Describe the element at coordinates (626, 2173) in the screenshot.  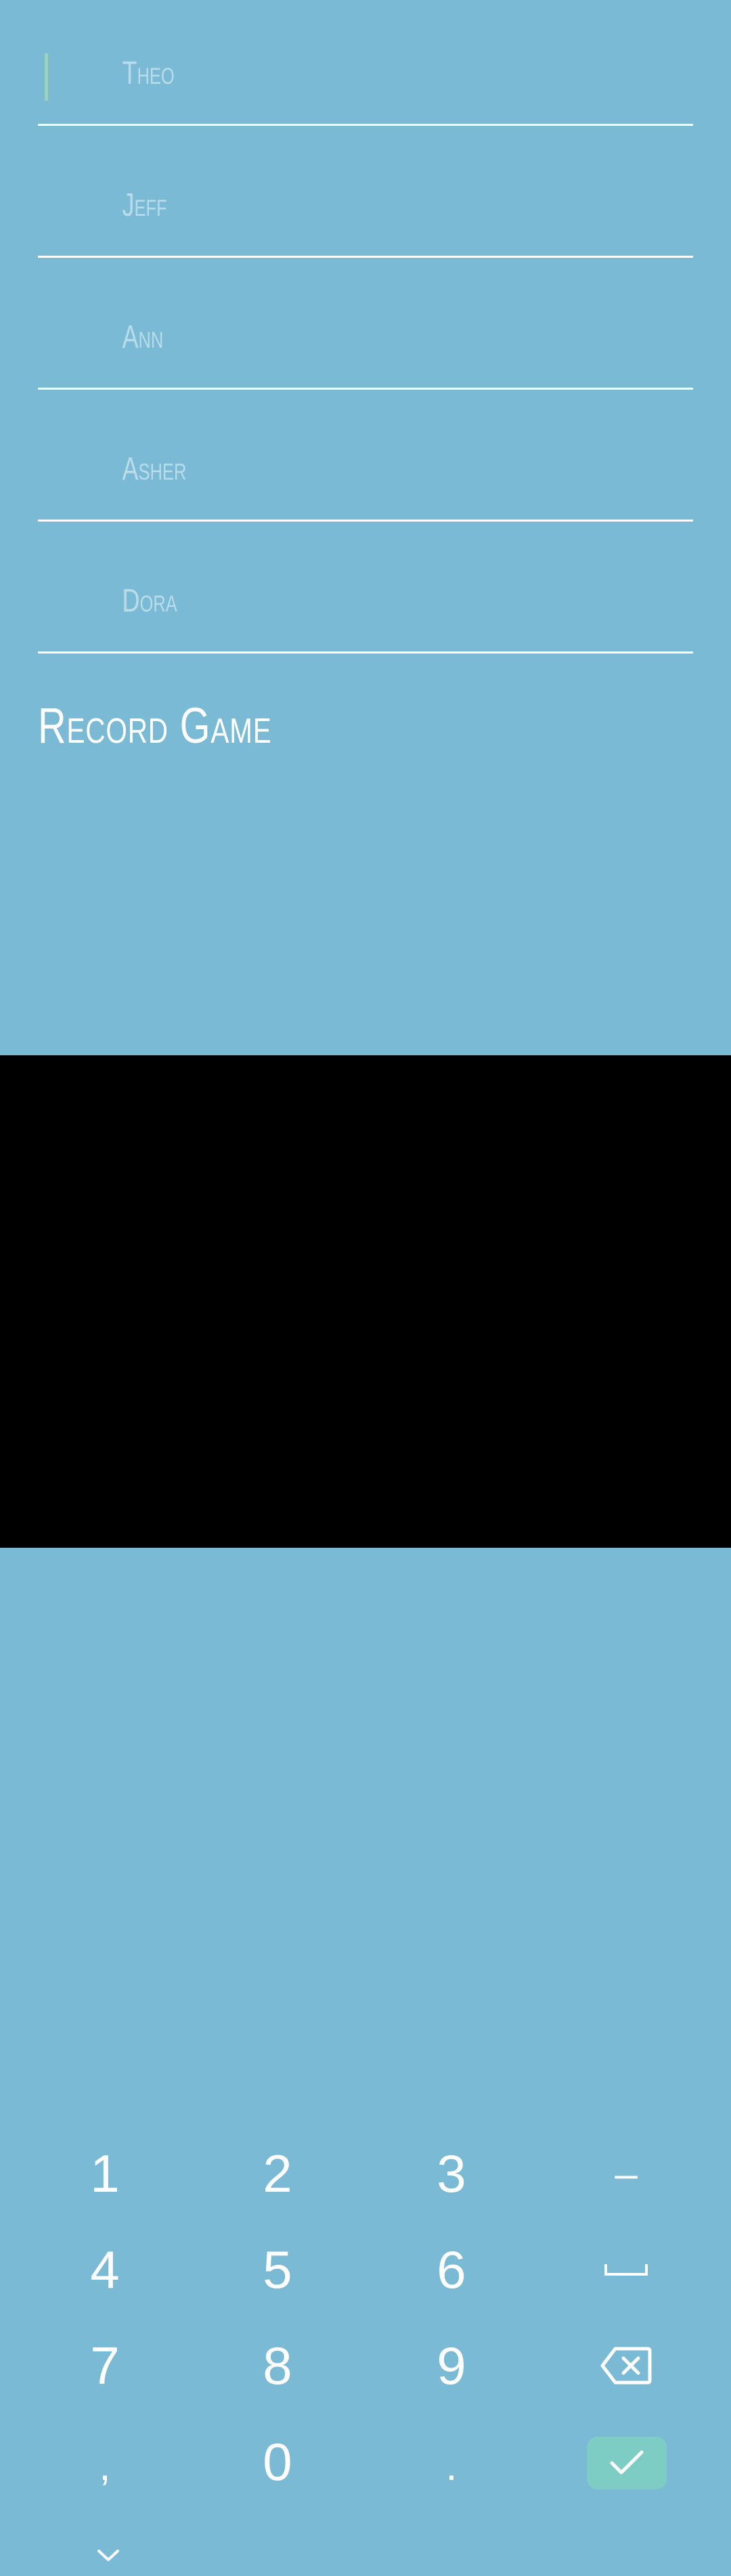
I see `key-dash: –` at that location.